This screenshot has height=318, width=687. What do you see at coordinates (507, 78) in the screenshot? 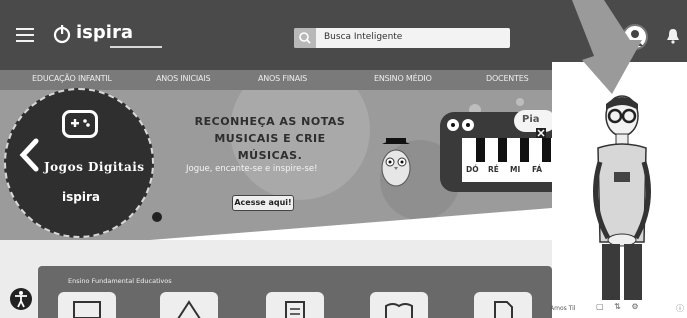
I see `nav-item-docentes: DOCENTES` at bounding box center [507, 78].